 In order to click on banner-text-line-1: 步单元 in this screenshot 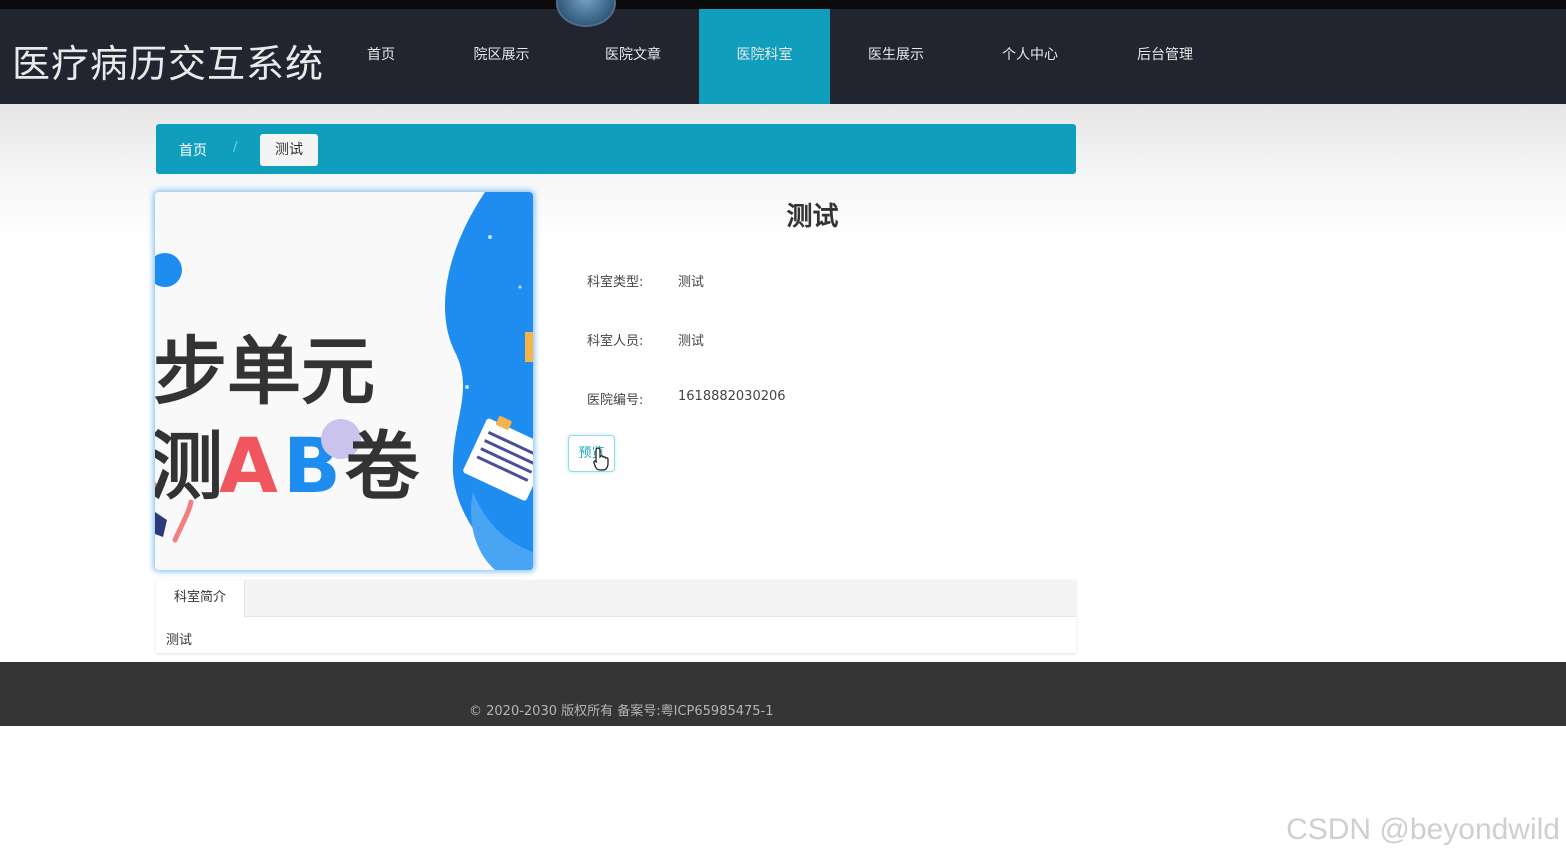, I will do `click(265, 372)`.